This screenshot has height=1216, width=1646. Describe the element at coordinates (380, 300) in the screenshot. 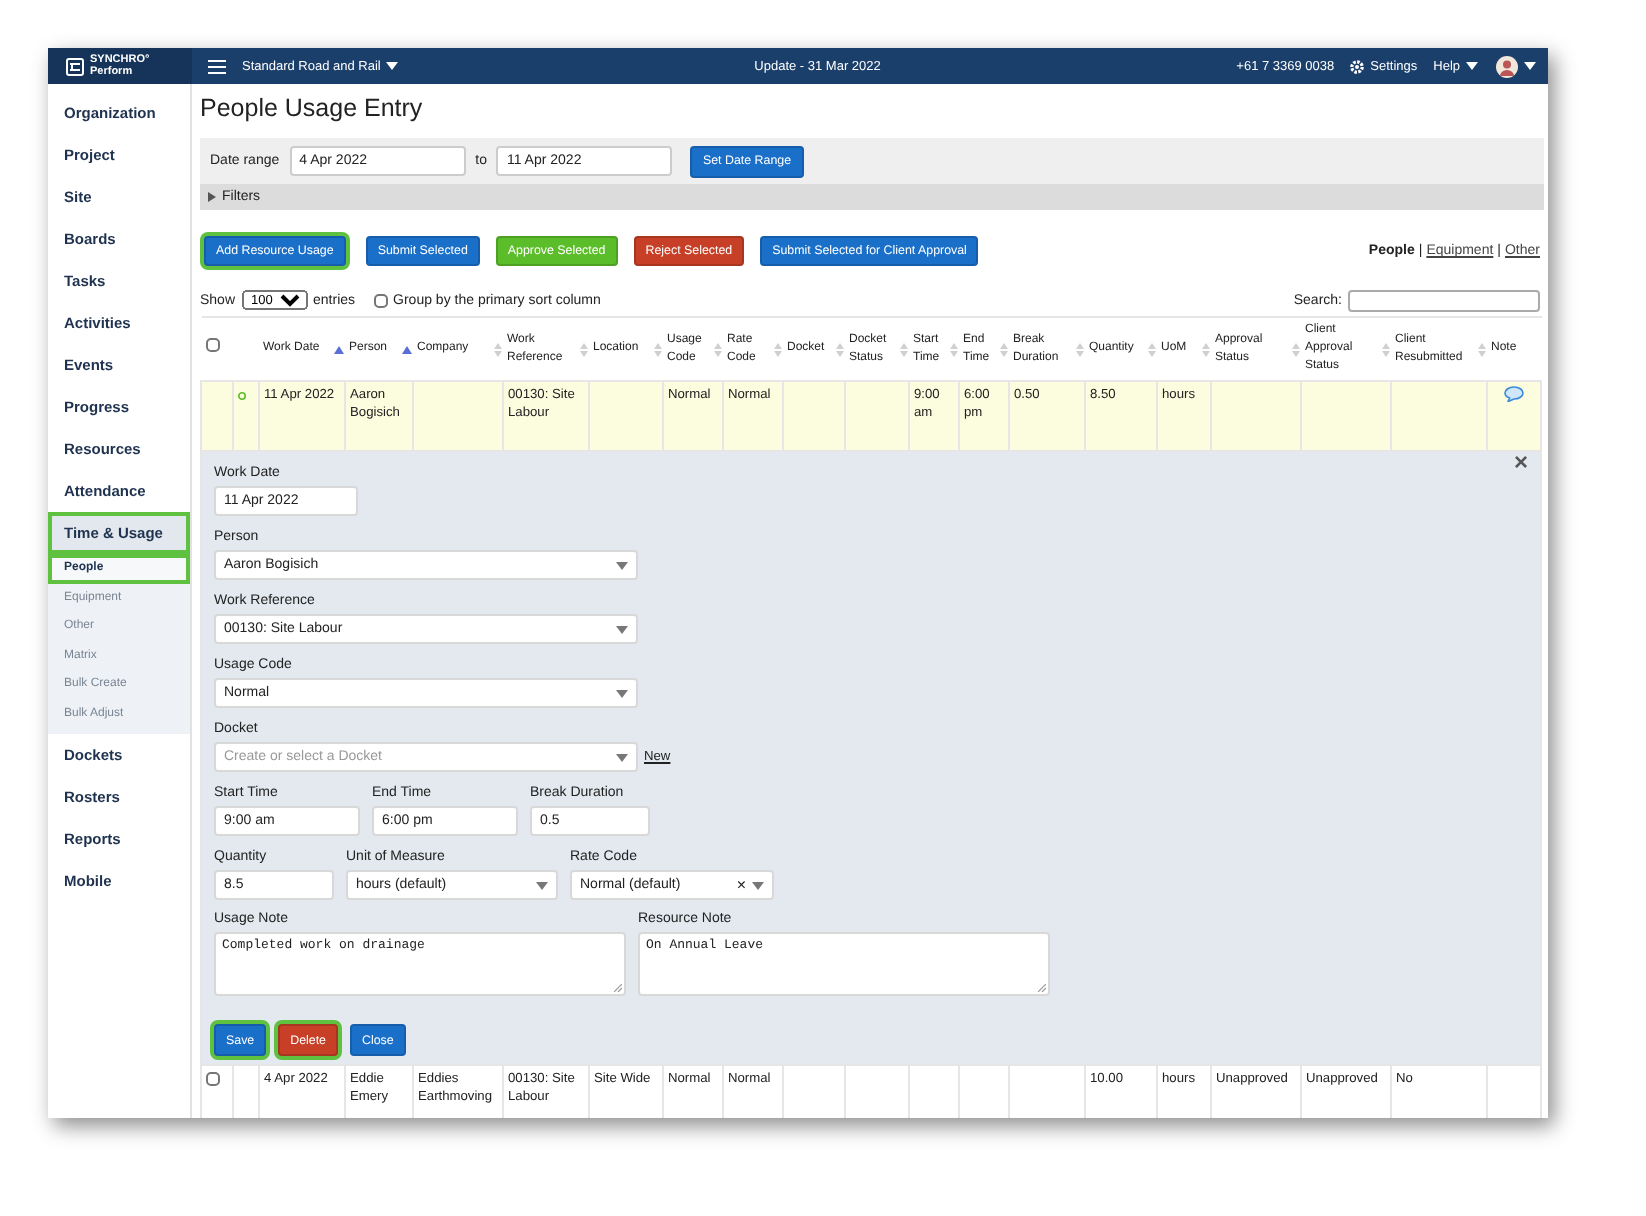

I see `group-checkbox` at that location.